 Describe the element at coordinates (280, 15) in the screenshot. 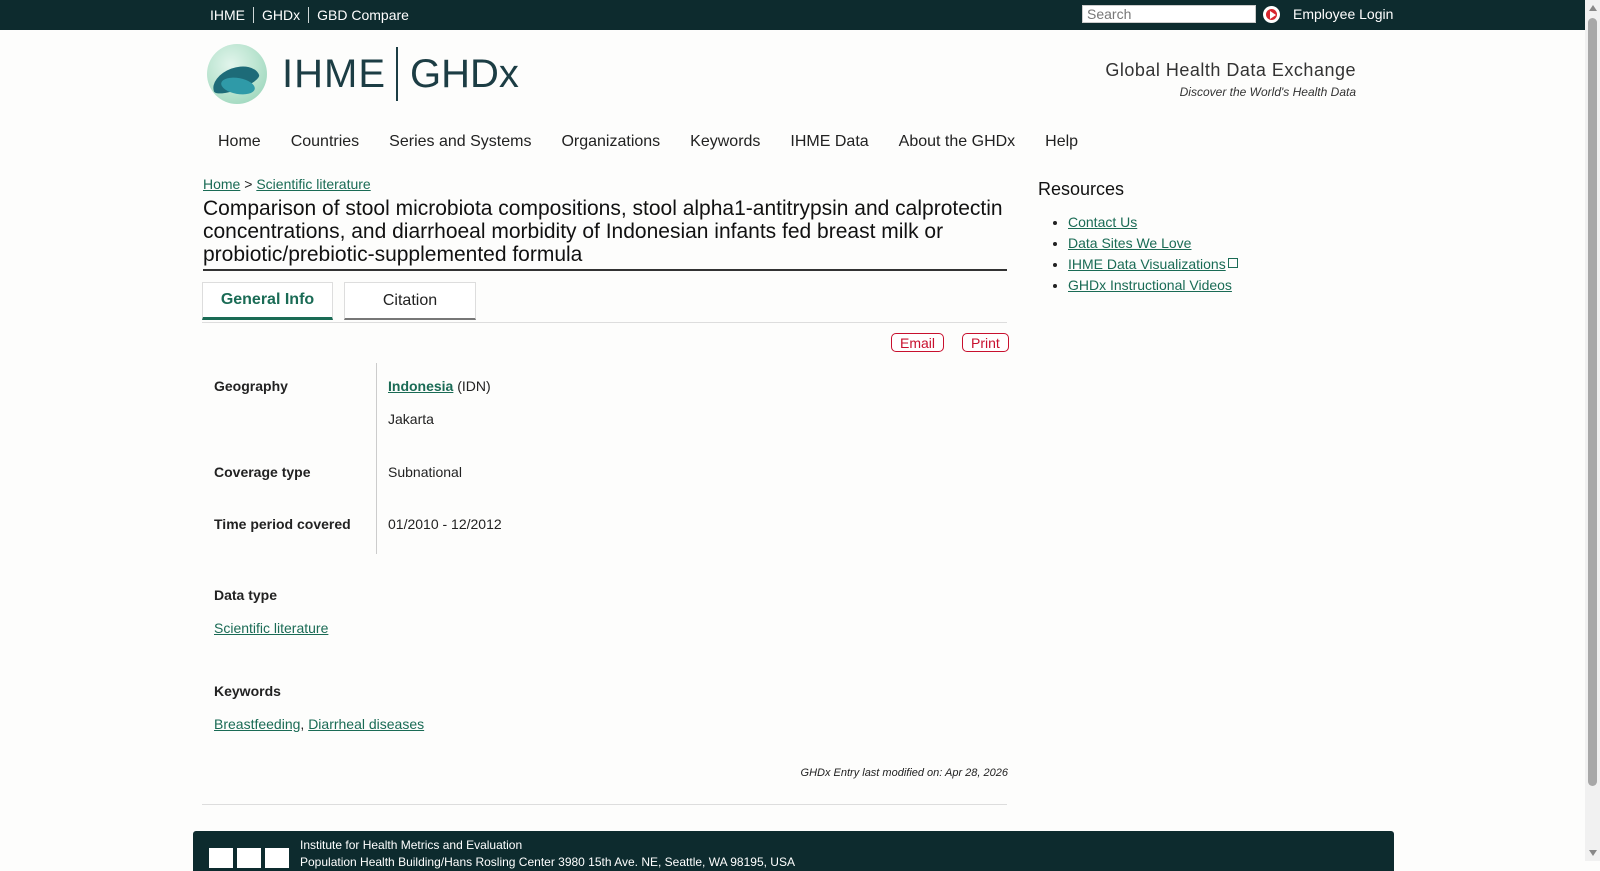

I see `top-link-ghdx: GHDx` at that location.